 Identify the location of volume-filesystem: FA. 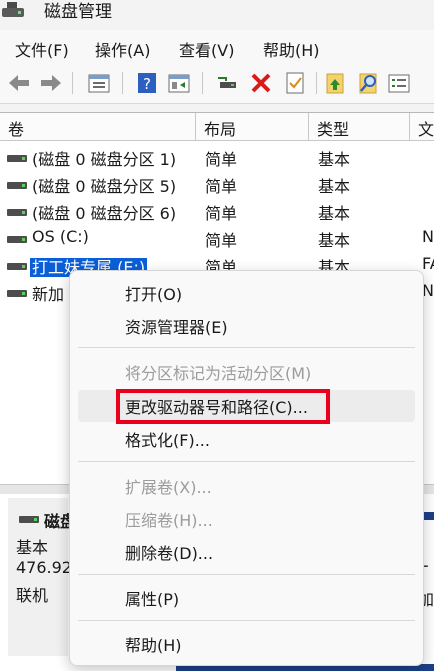
(428, 263).